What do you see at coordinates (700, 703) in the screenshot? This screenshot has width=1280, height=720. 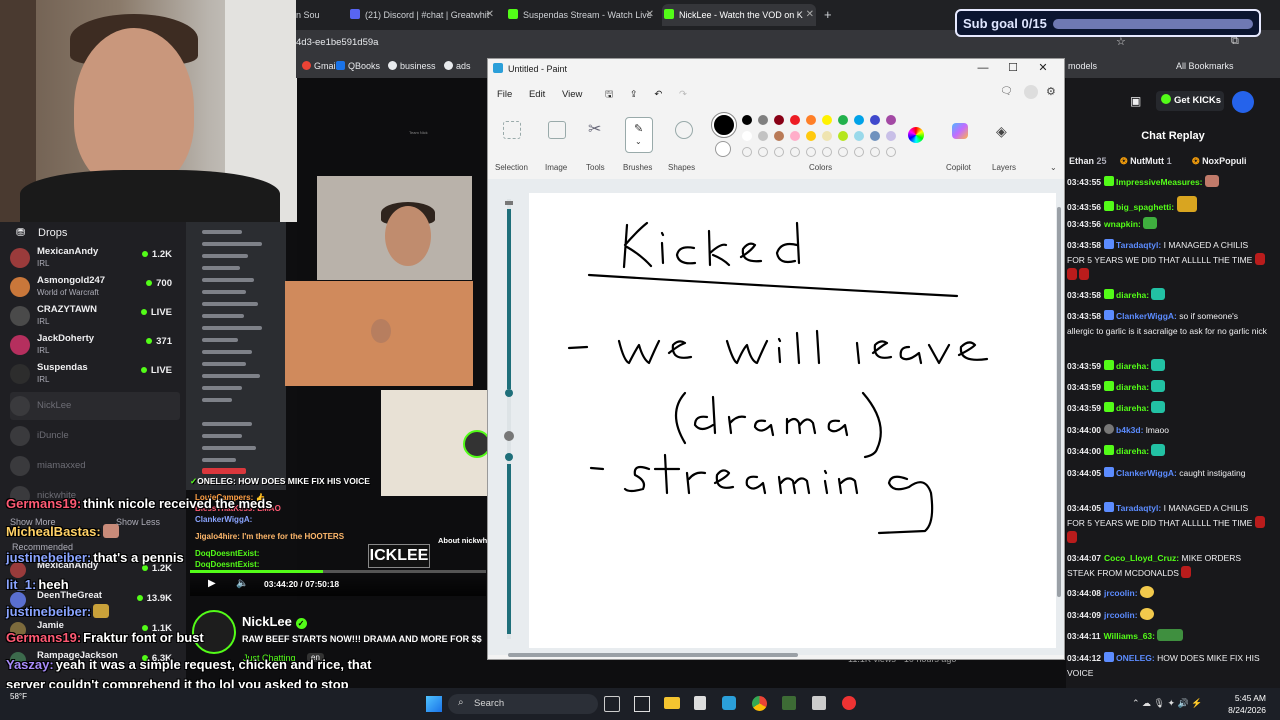 I see `notepad-icon` at bounding box center [700, 703].